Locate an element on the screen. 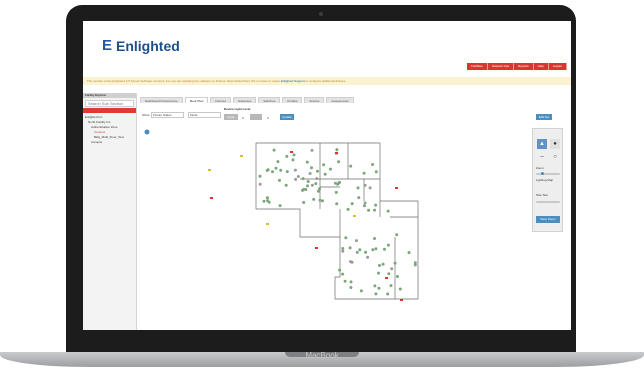  tree-item: Campus is located at coordinates (110, 142).